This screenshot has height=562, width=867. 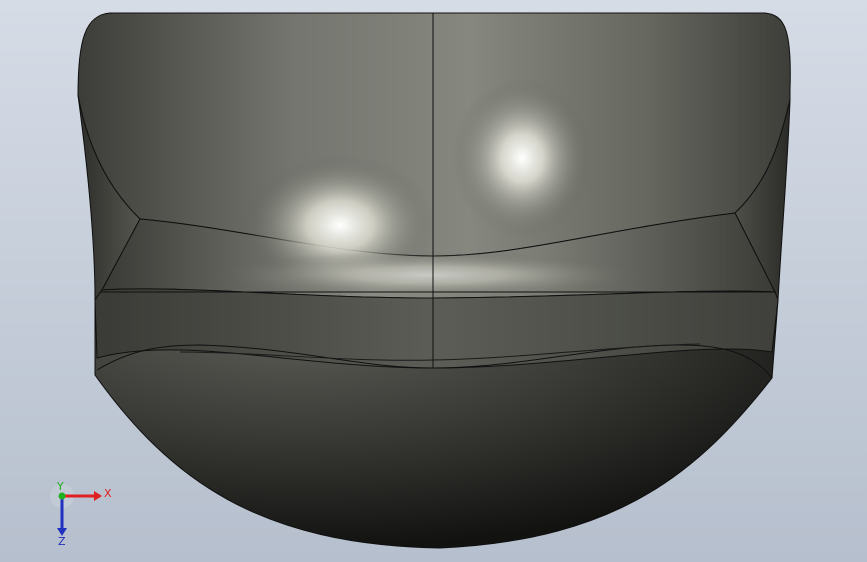 What do you see at coordinates (108, 493) in the screenshot?
I see `x-axis-label: X` at bounding box center [108, 493].